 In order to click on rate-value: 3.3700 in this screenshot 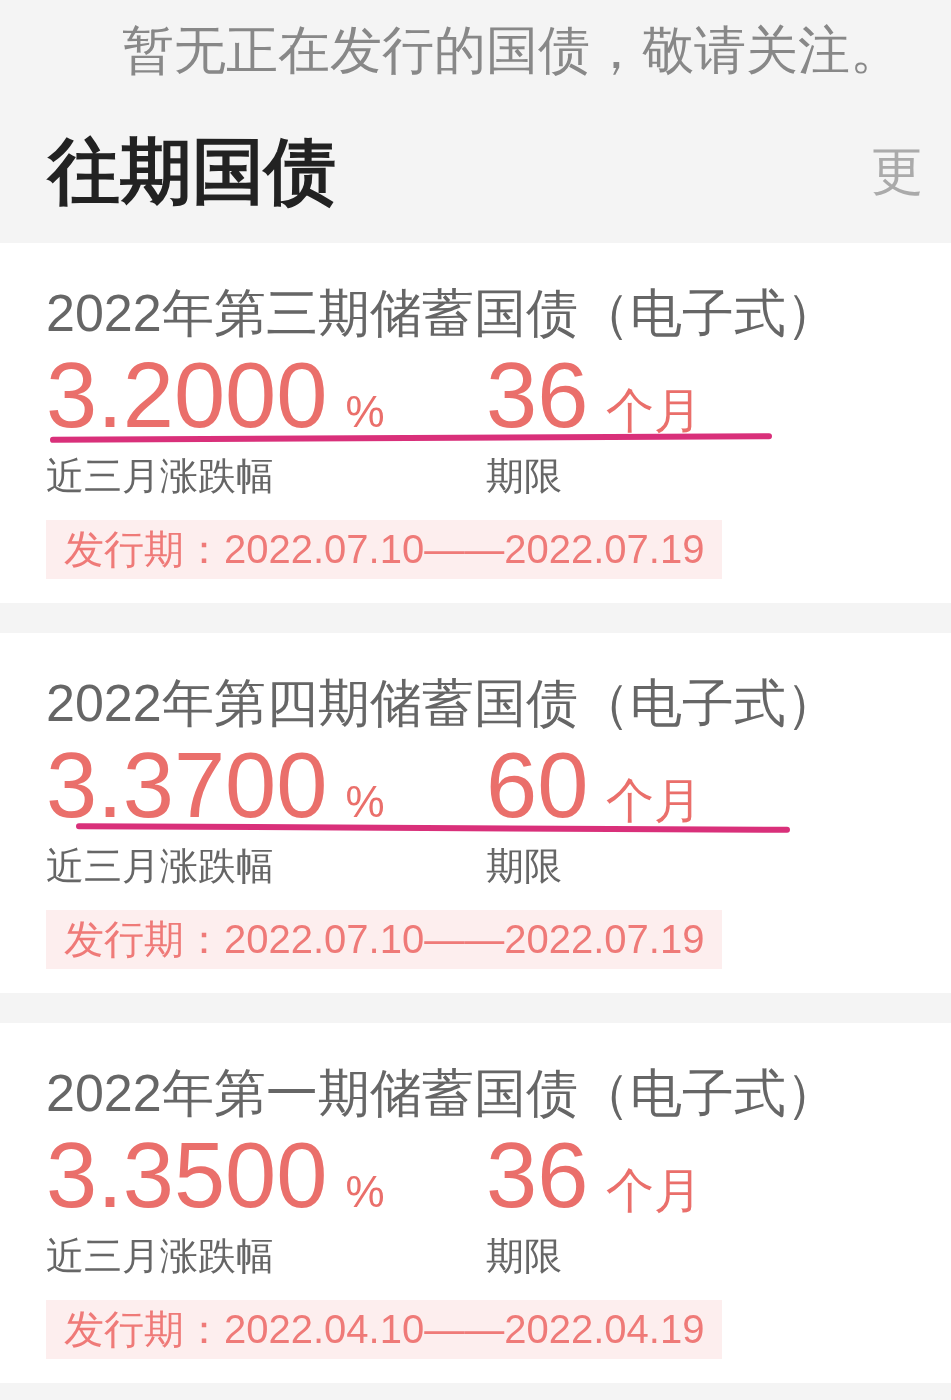, I will do `click(187, 785)`.